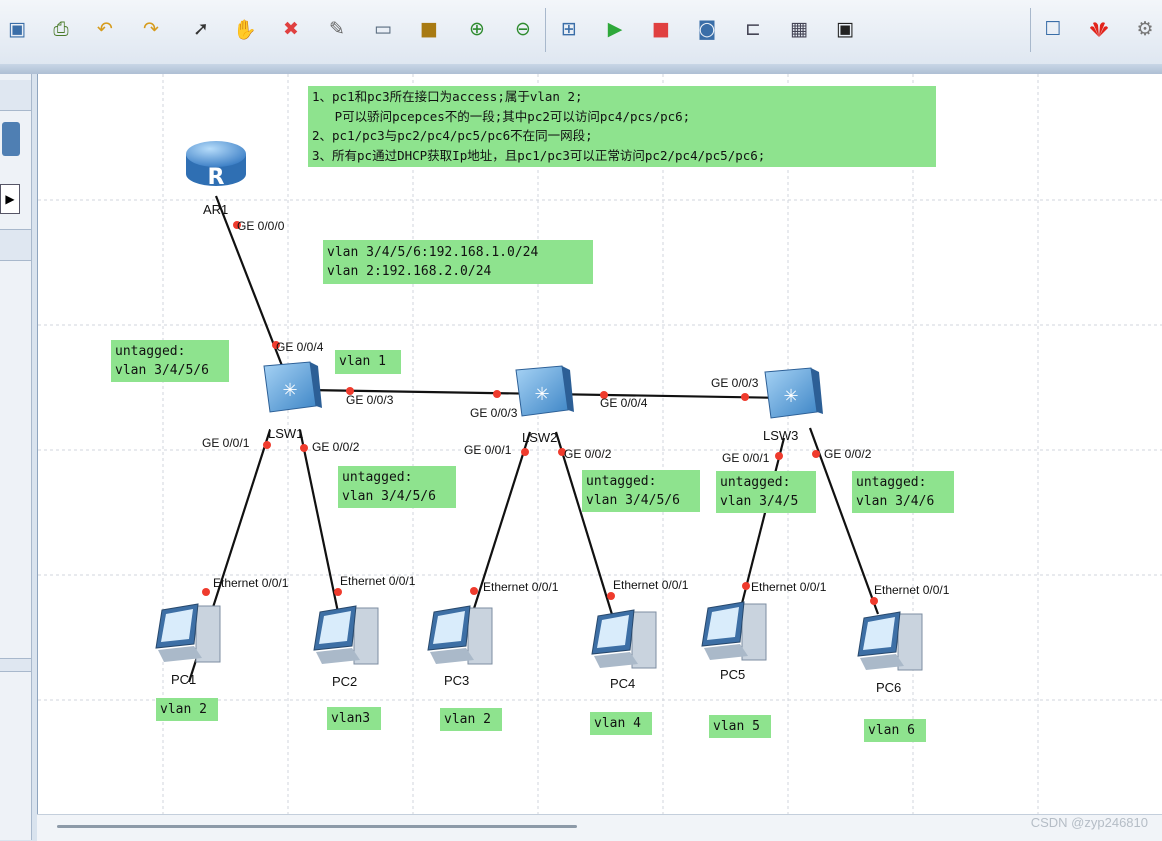 The width and height of the screenshot is (1162, 841). I want to click on device-label-pc3: PC3, so click(456, 680).